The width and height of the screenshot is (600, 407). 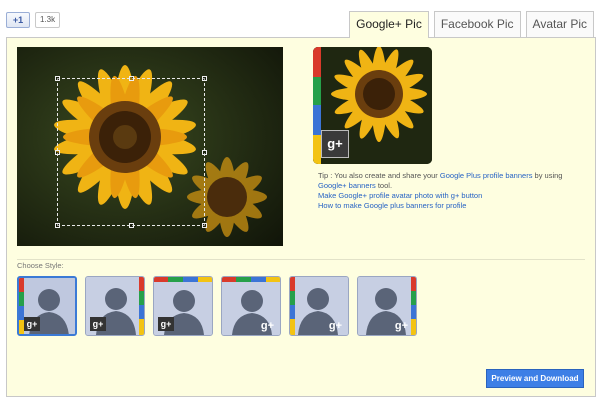 I want to click on crop-handle-bottom-right, so click(x=204, y=225).